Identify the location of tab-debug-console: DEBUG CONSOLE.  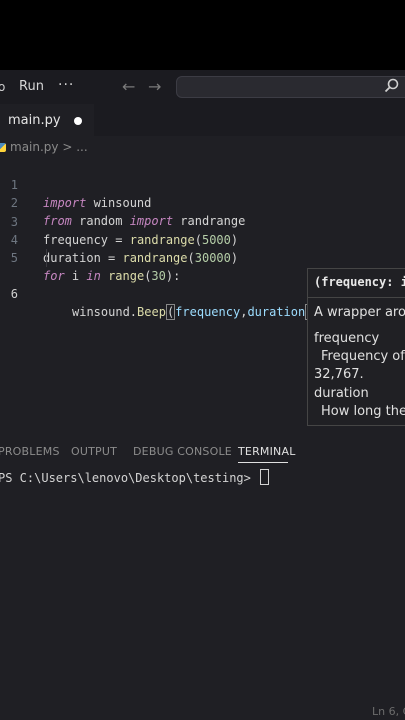
(182, 451).